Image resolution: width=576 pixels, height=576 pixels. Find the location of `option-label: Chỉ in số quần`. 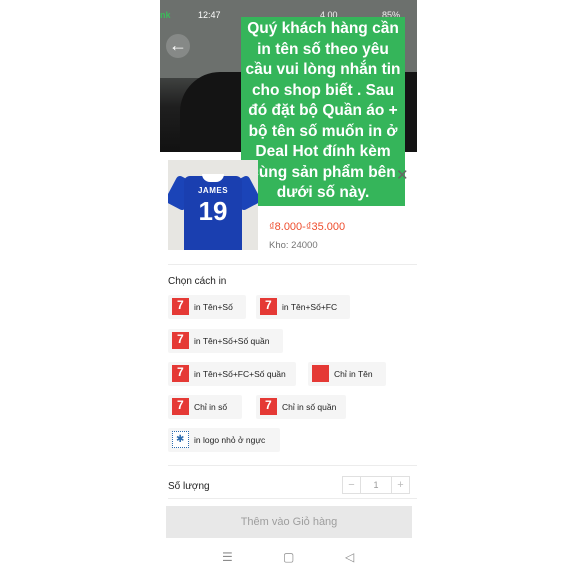

option-label: Chỉ in số quần is located at coordinates (309, 407).